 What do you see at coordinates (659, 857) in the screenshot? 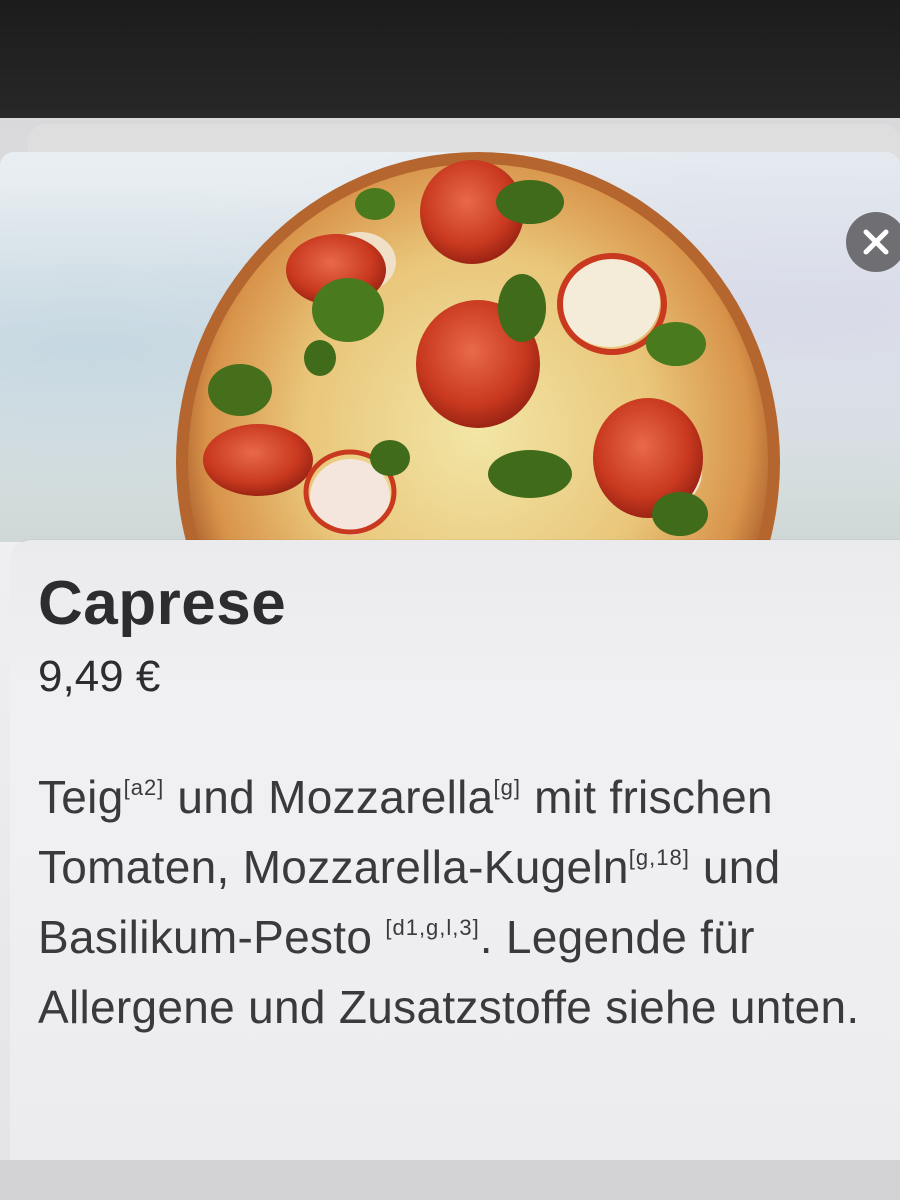
I see `allergen-code: [g,18]` at bounding box center [659, 857].